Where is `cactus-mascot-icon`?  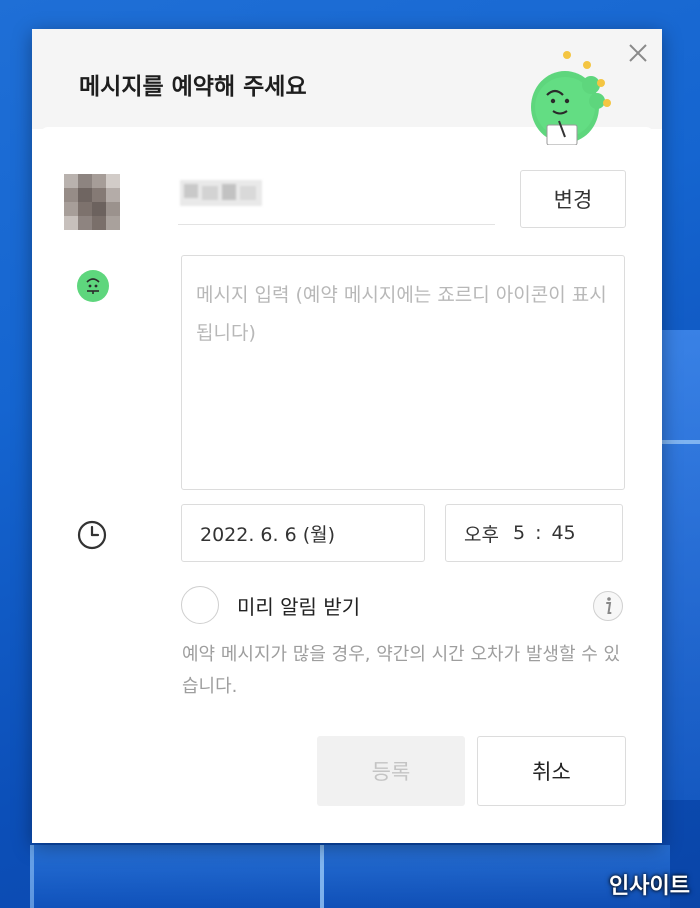 cactus-mascot-icon is located at coordinates (571, 98).